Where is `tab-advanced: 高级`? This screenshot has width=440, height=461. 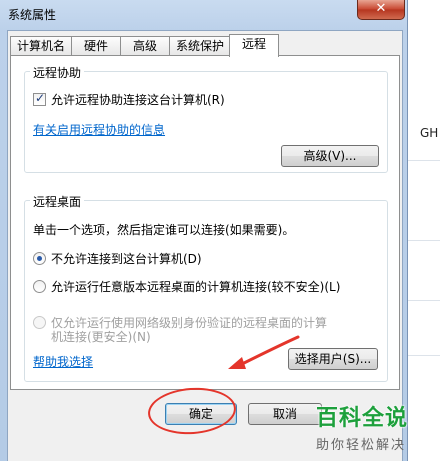
tab-advanced: 高级 is located at coordinates (145, 46).